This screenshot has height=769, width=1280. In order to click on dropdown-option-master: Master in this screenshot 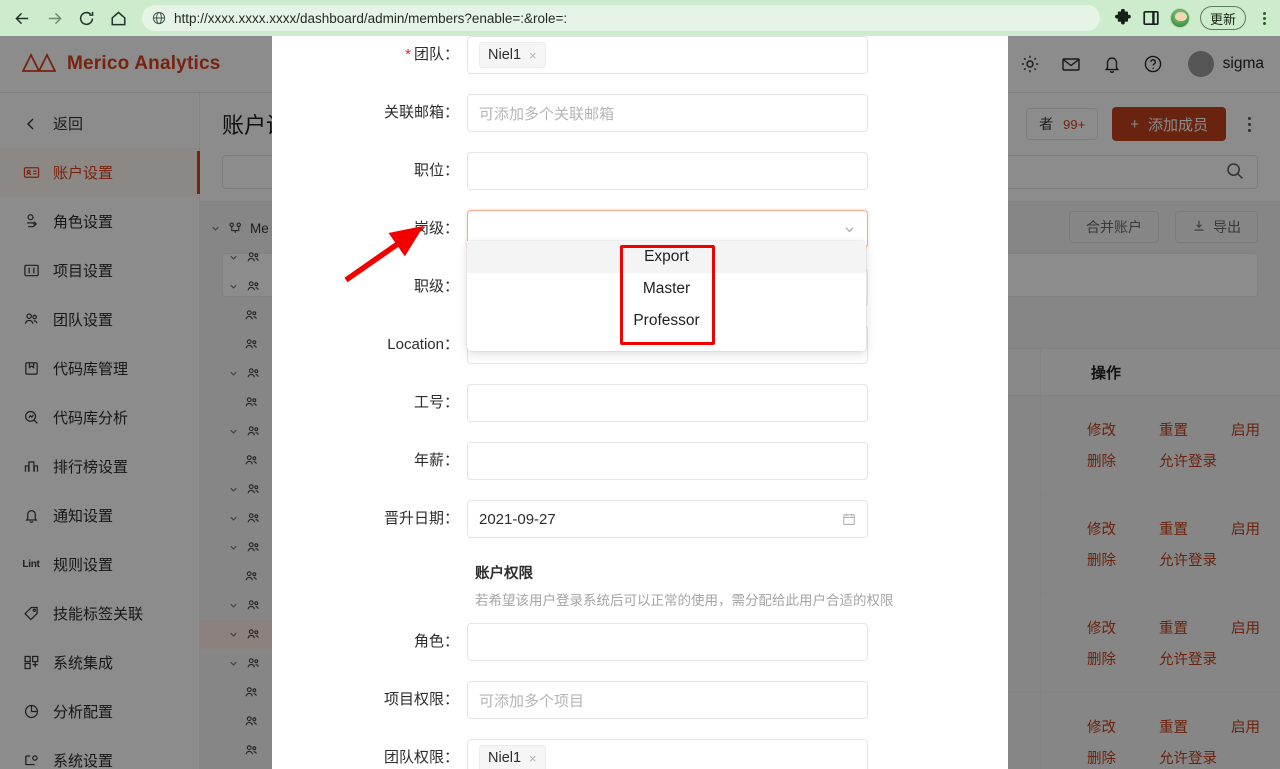, I will do `click(666, 289)`.